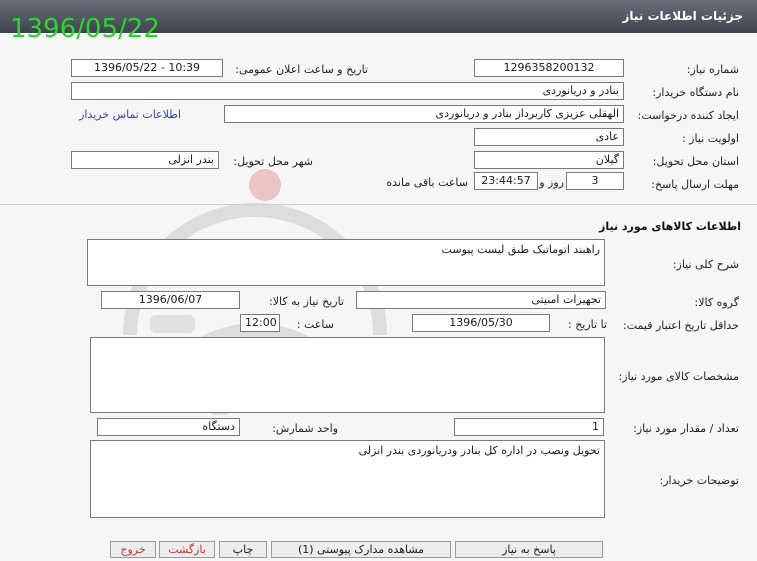 The height and width of the screenshot is (561, 757). I want to click on exit-button: خروج, so click(133, 549).